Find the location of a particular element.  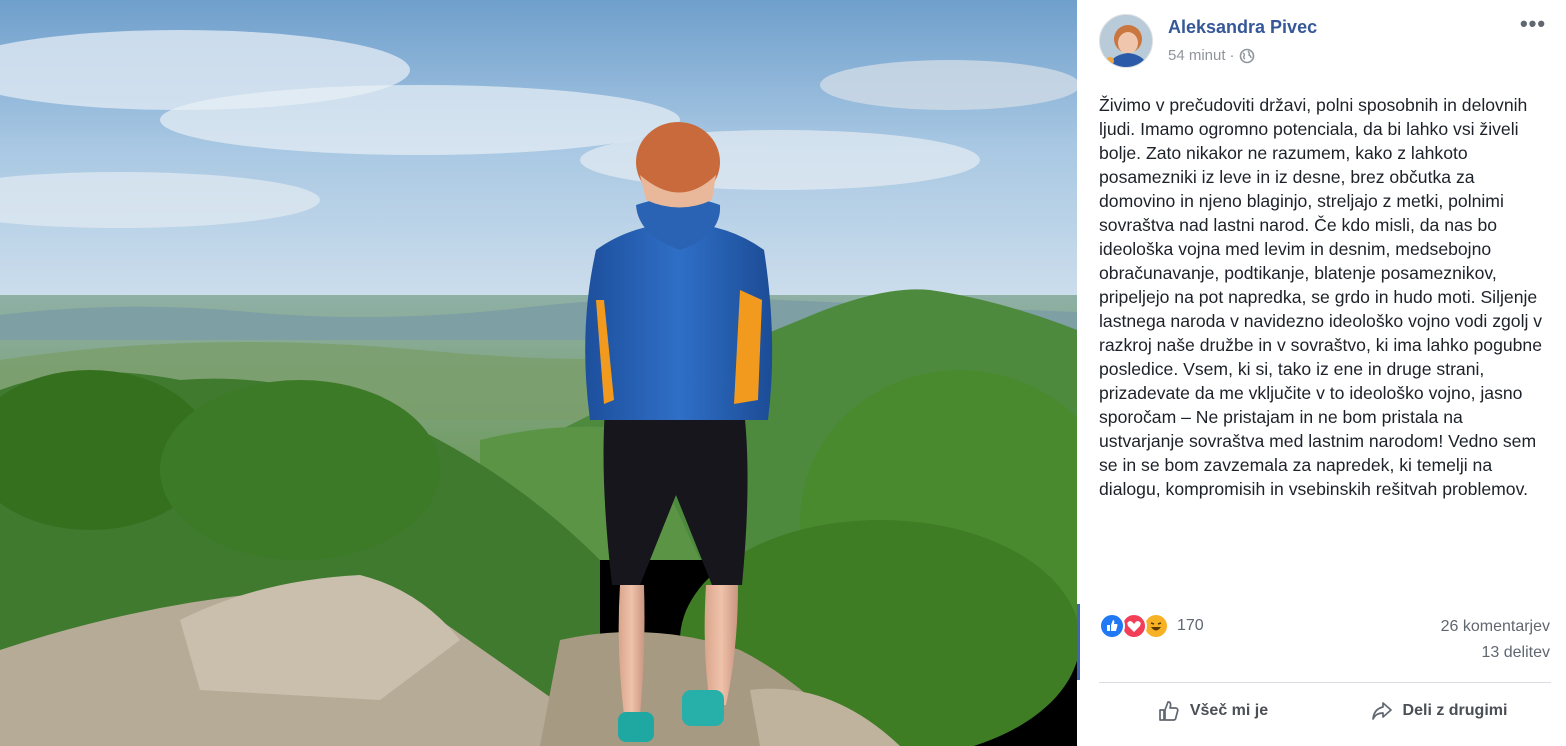

author-name: Aleksandra Pivec is located at coordinates (1242, 27).